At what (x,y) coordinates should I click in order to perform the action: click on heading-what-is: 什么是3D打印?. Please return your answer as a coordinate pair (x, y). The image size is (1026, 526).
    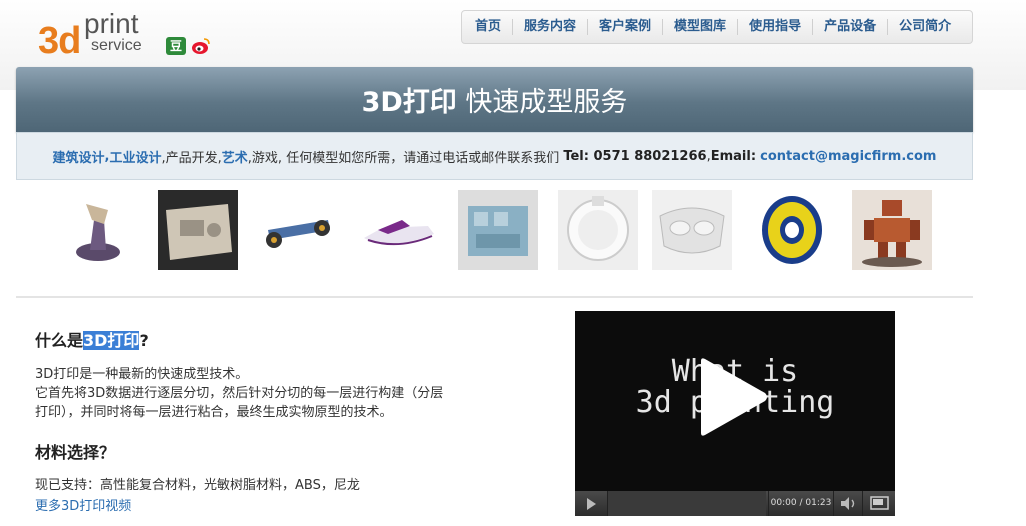
    Looking at the image, I should click on (92, 339).